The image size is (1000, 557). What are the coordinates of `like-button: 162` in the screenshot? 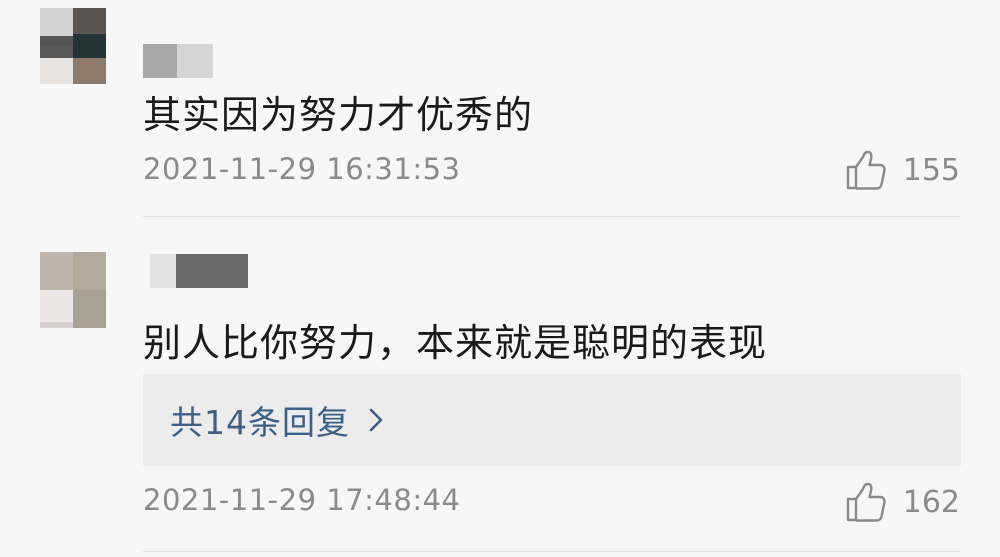 It's located at (902, 502).